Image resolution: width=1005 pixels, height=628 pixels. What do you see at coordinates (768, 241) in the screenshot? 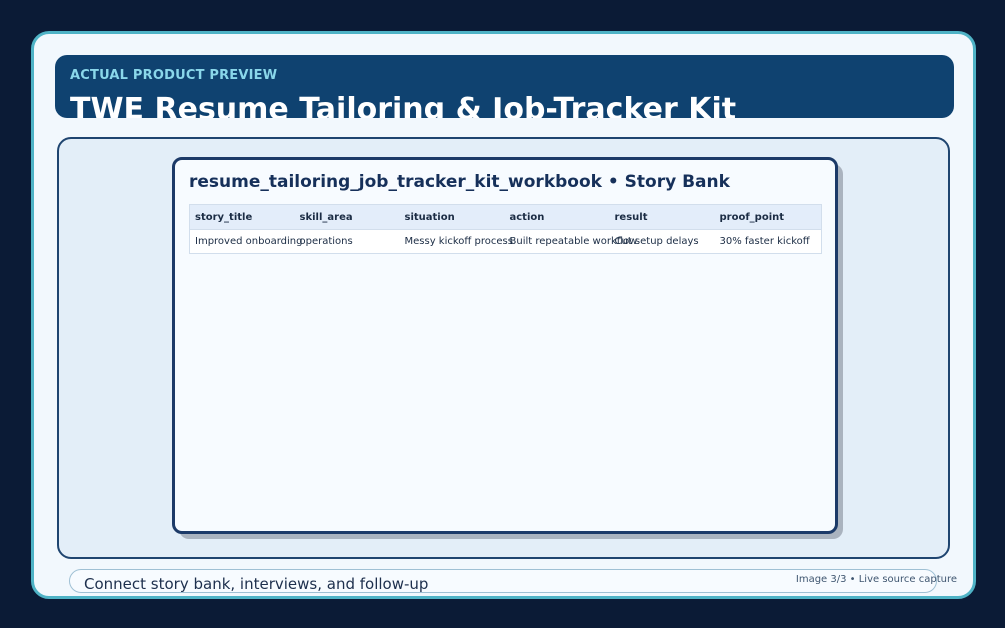
I see `cell-proof-point: 30% faster kickoff` at bounding box center [768, 241].